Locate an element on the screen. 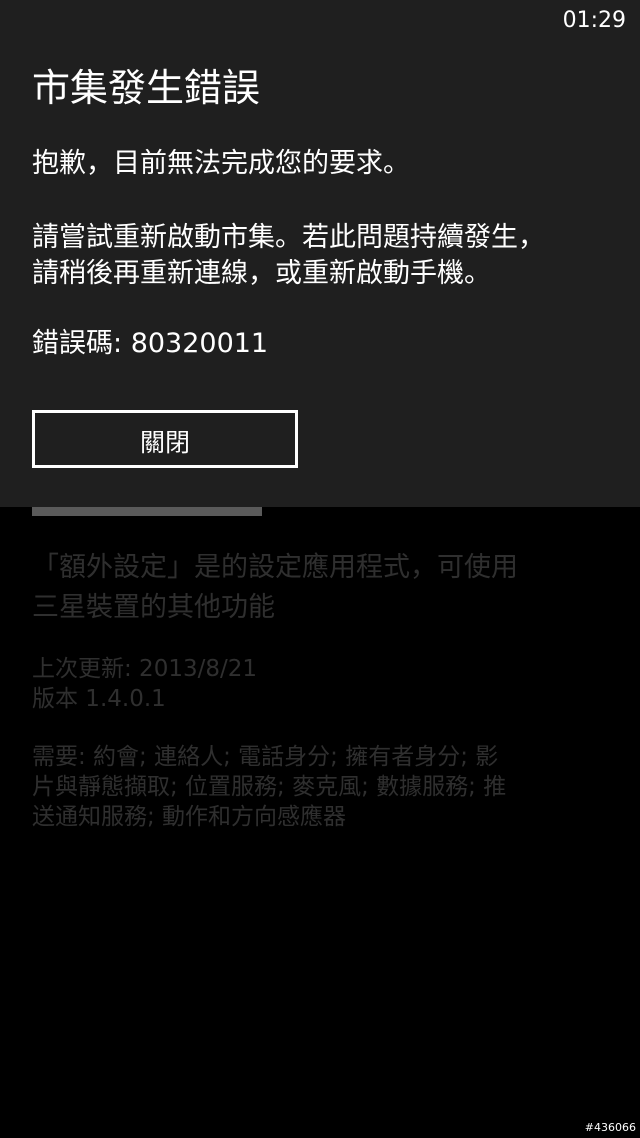 This screenshot has width=640, height=1138. dialog-message-line2: 請嘗試重新啟動市集。若此問題持續發生， is located at coordinates (288, 237).